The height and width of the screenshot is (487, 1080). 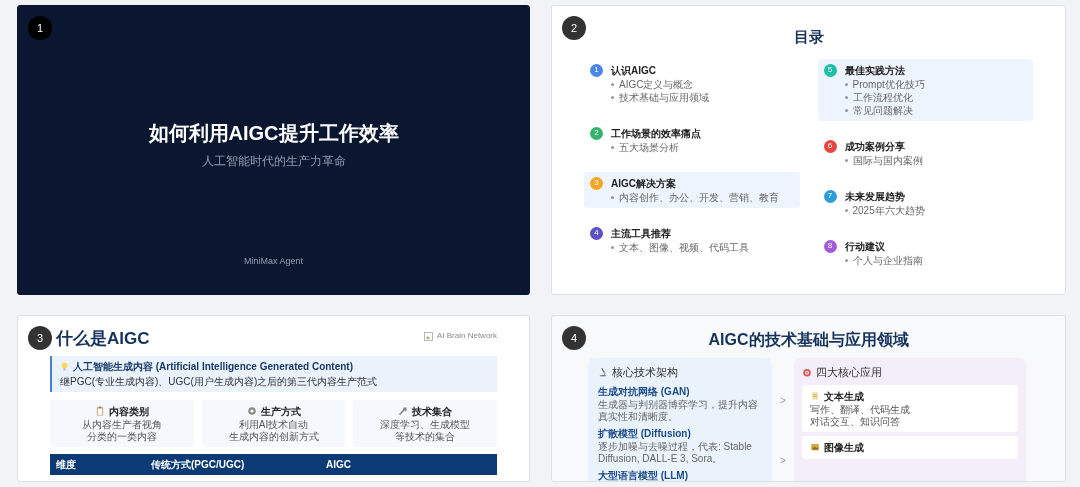 What do you see at coordinates (843, 447) in the screenshot?
I see `card-title: 图像生成` at bounding box center [843, 447].